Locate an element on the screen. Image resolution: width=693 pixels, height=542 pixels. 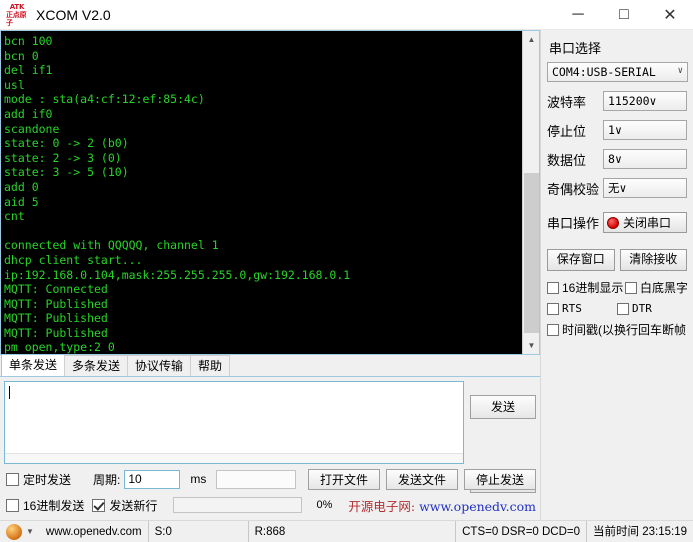
file-path-field is located at coordinates (256, 479).